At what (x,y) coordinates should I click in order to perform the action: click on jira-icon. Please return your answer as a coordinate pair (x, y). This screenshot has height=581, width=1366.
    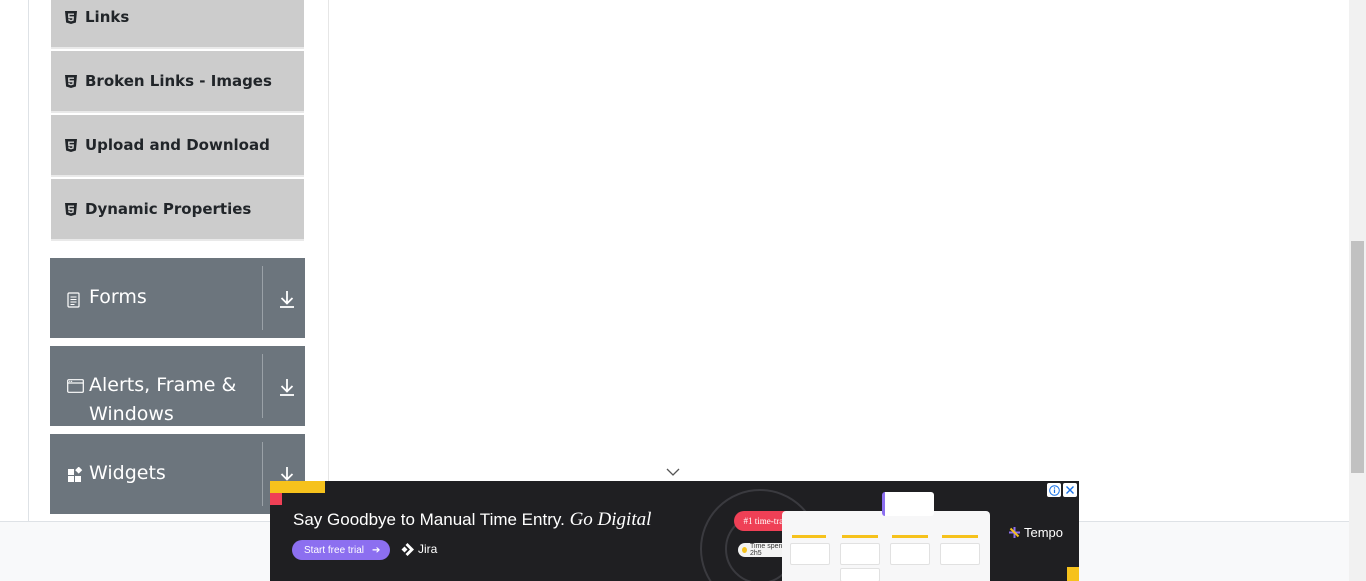
    Looking at the image, I should click on (407, 549).